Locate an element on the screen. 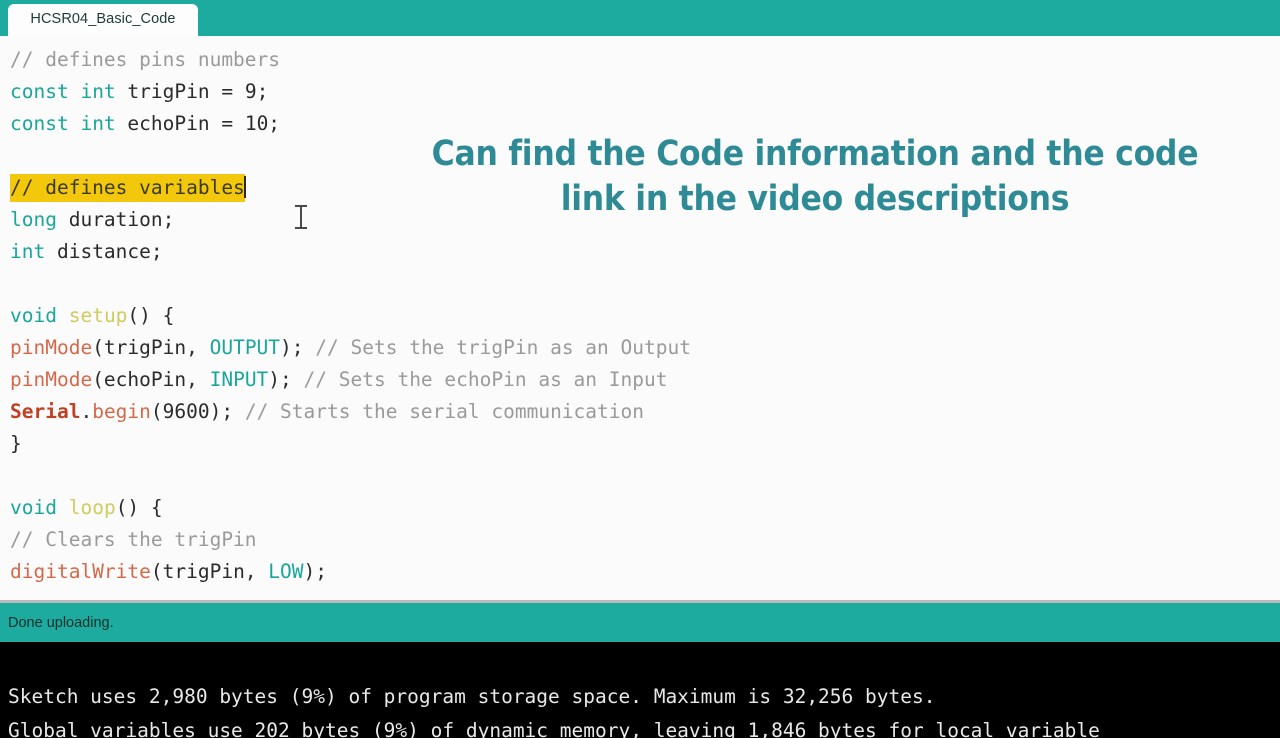 Image resolution: width=1280 pixels, height=738 pixels. code-token: // Sets the echoPin as an Input is located at coordinates (485, 379).